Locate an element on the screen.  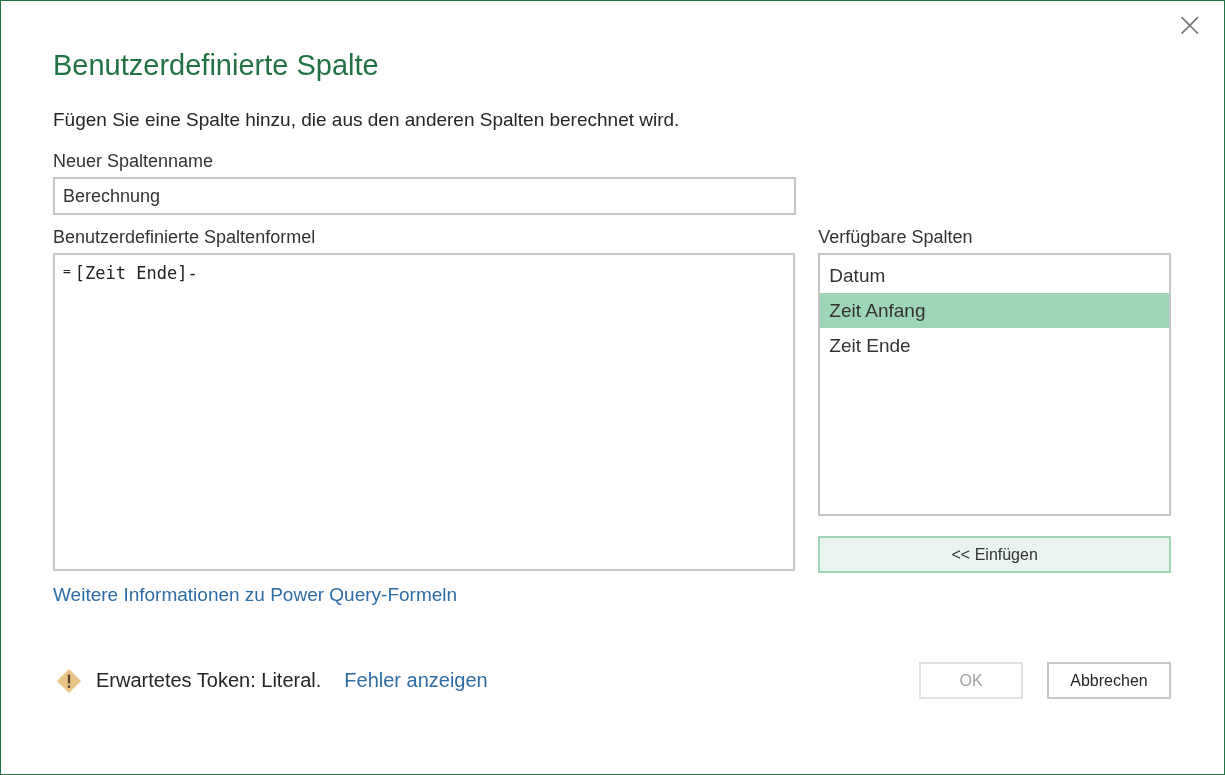
error-message: Erwartetes Token: Literal. is located at coordinates (209, 680).